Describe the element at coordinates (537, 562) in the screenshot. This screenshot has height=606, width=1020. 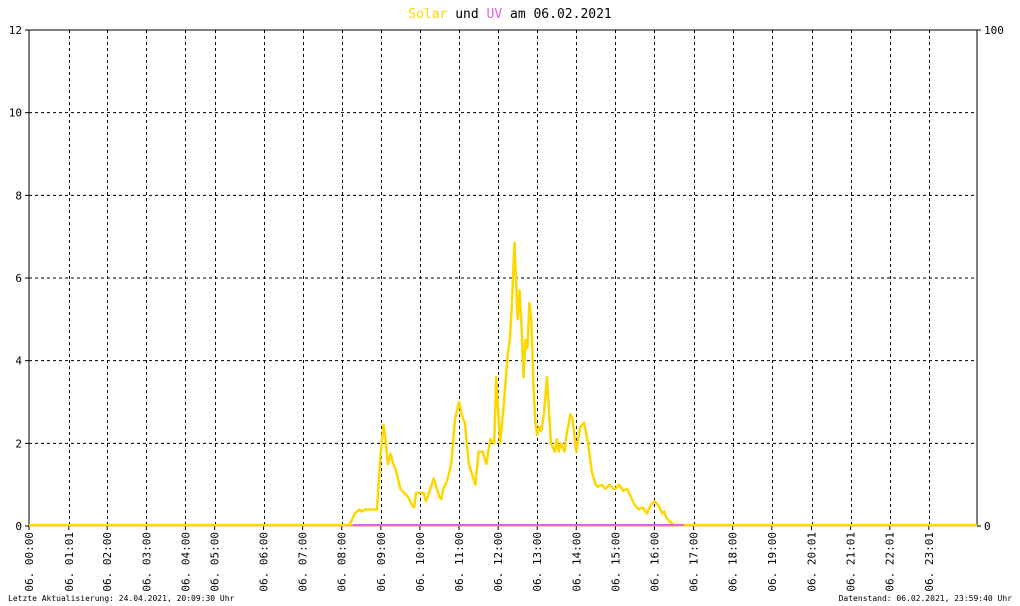
I see `x-tick-label: 06. 13:00` at that location.